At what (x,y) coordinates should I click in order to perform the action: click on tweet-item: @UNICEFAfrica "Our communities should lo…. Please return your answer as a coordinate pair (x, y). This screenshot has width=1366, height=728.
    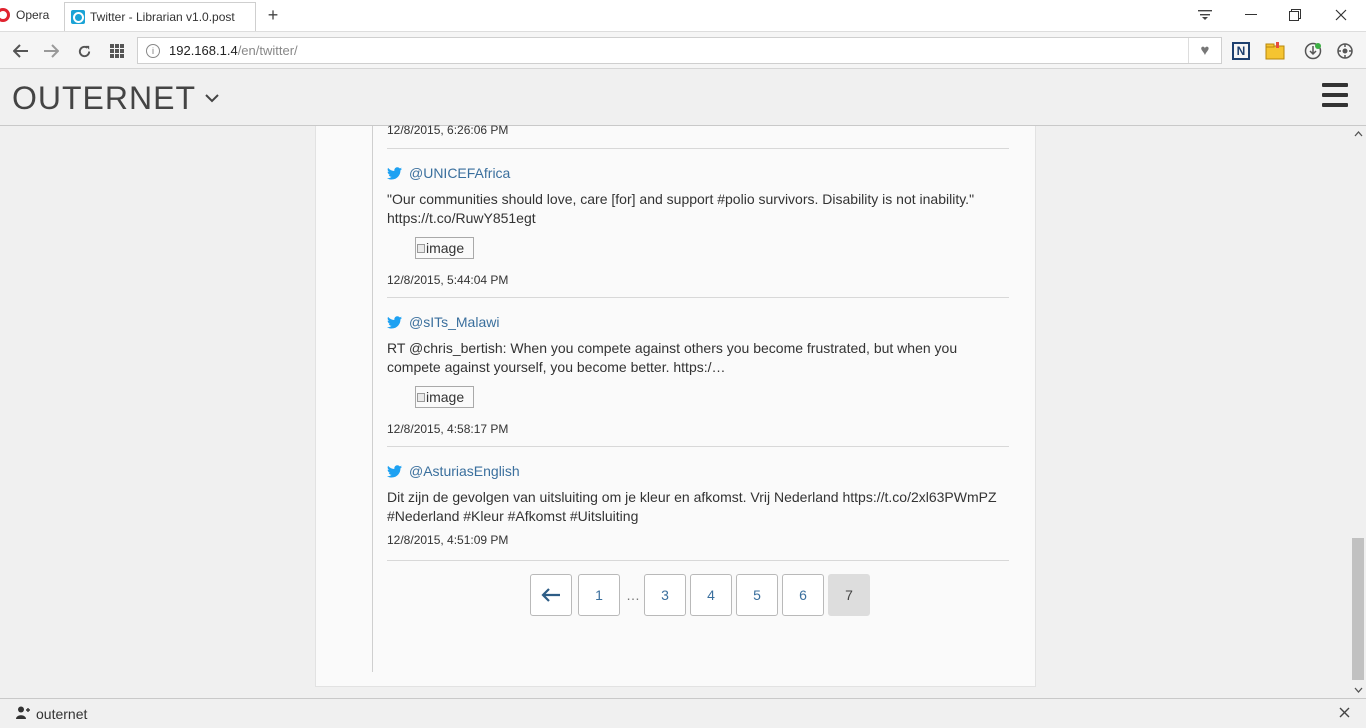
    Looking at the image, I should click on (698, 226).